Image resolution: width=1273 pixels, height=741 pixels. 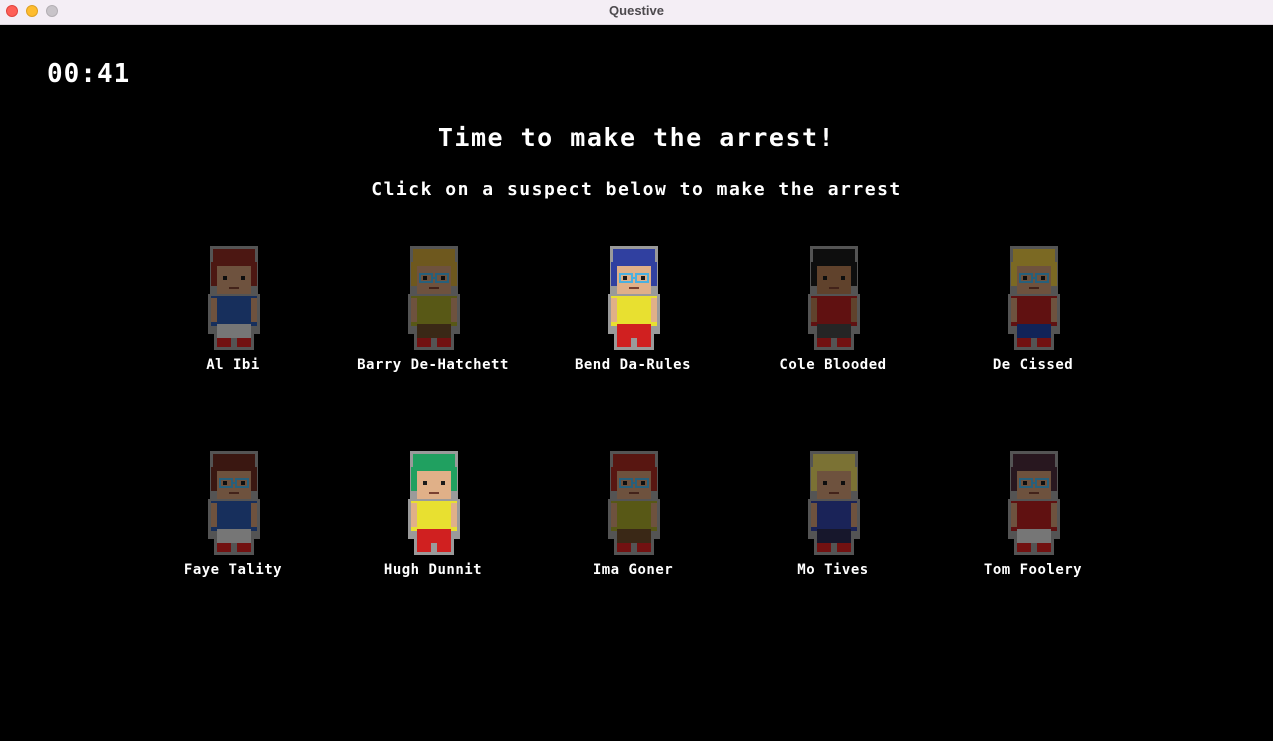 I want to click on suspect-al-ibi: Al Ibi, so click(x=233, y=315).